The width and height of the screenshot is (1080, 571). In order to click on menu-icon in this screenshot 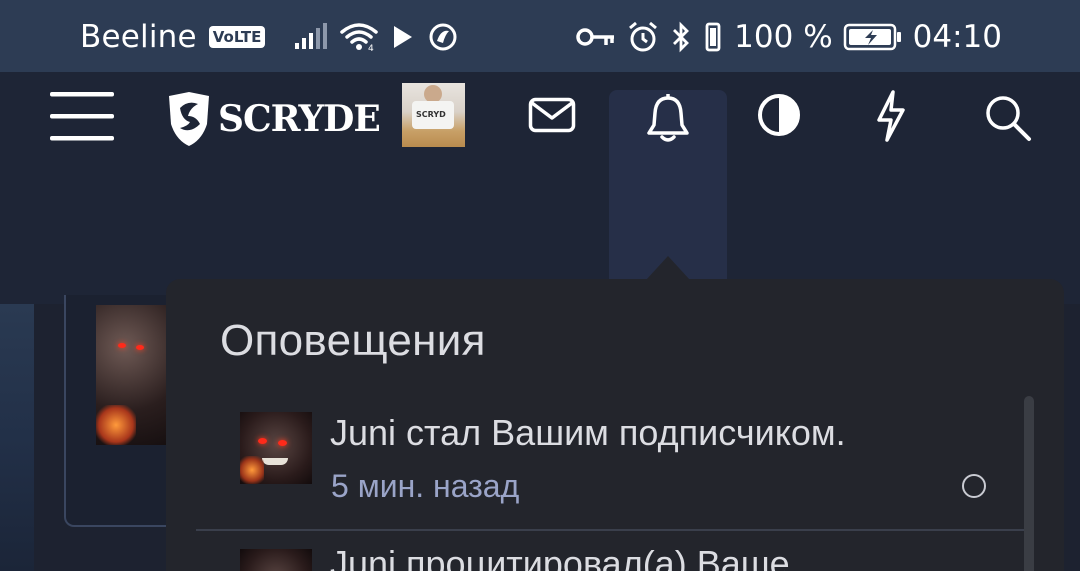, I will do `click(82, 116)`.